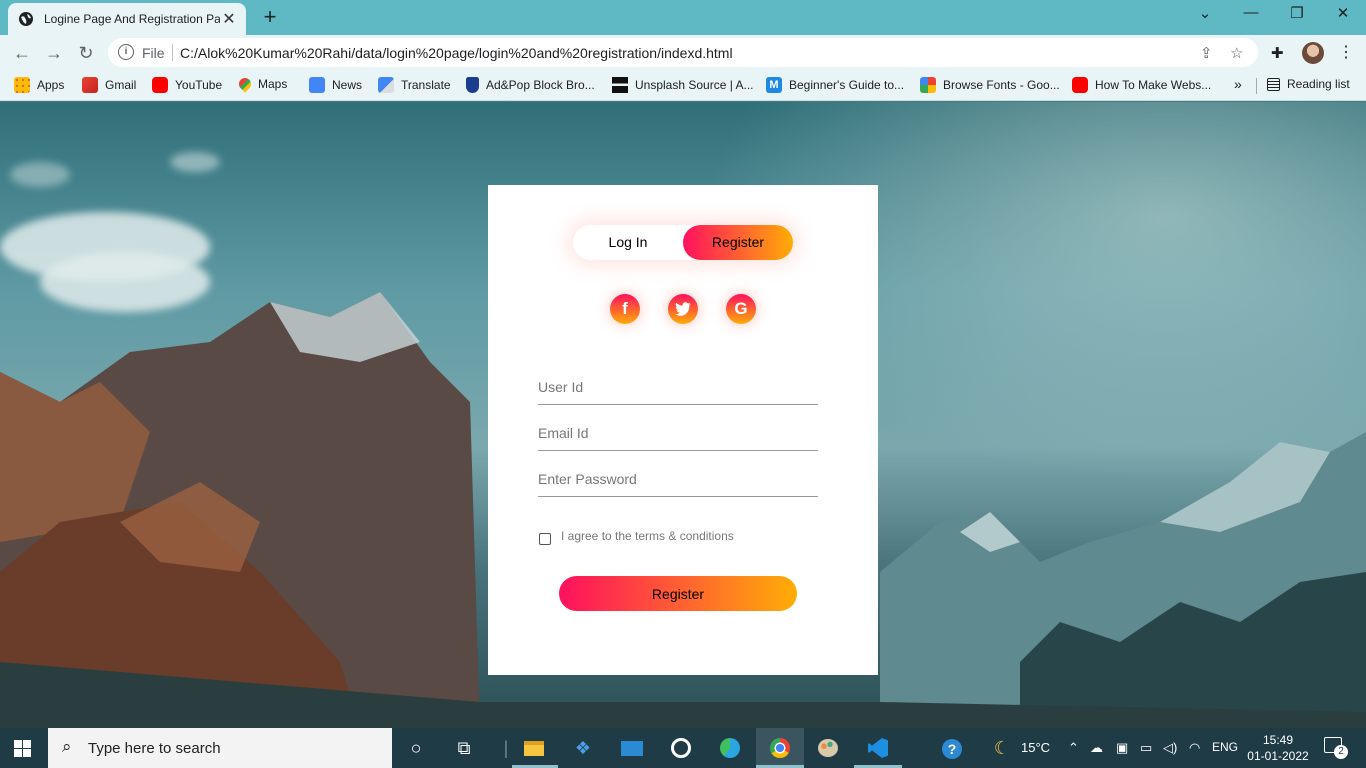 The width and height of the screenshot is (1366, 768). Describe the element at coordinates (1035, 747) in the screenshot. I see `weather-temperature: 15°C` at that location.